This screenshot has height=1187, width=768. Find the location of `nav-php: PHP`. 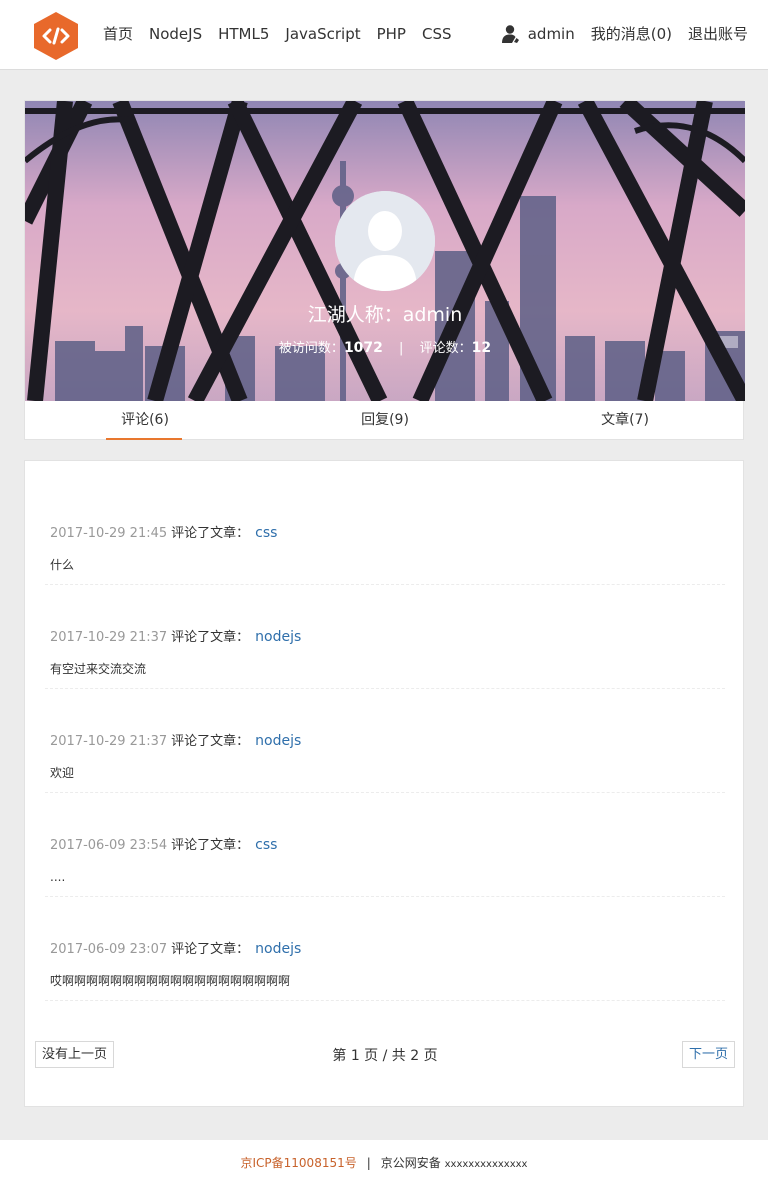

nav-php: PHP is located at coordinates (391, 34).